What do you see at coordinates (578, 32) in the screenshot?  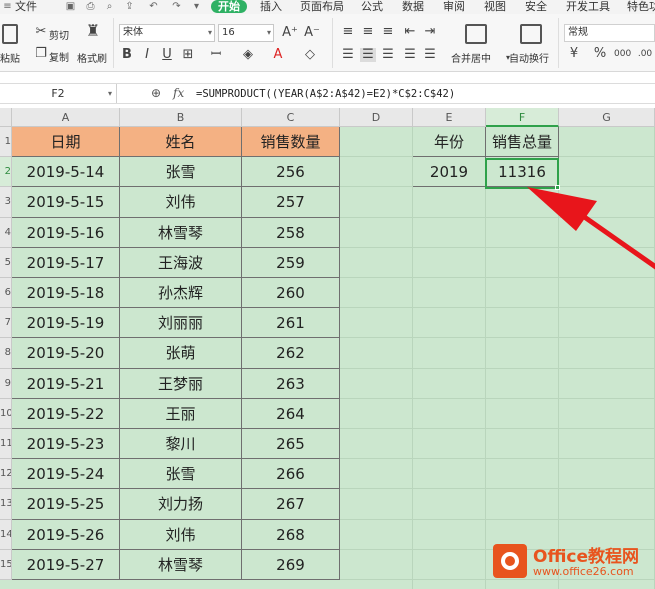 I see `number-format-value: 常规` at bounding box center [578, 32].